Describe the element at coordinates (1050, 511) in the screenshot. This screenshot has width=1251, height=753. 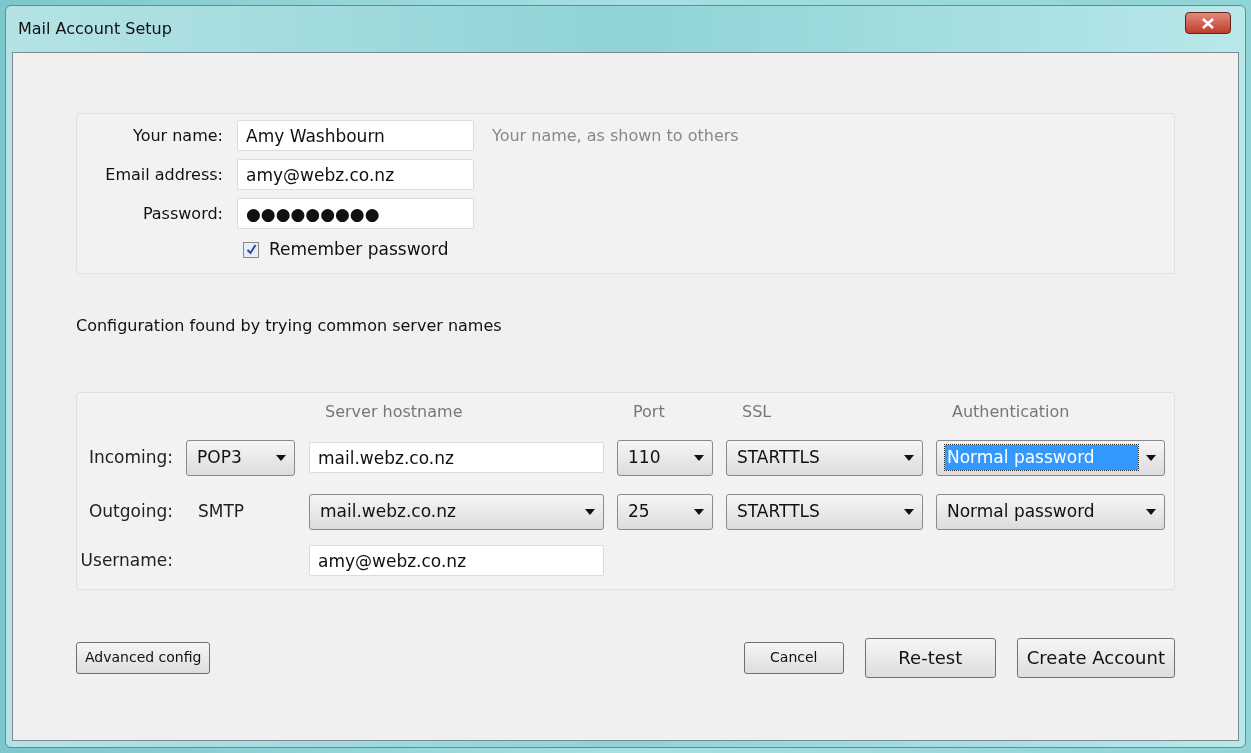
I see `authentication-dropdown: Normal password` at that location.